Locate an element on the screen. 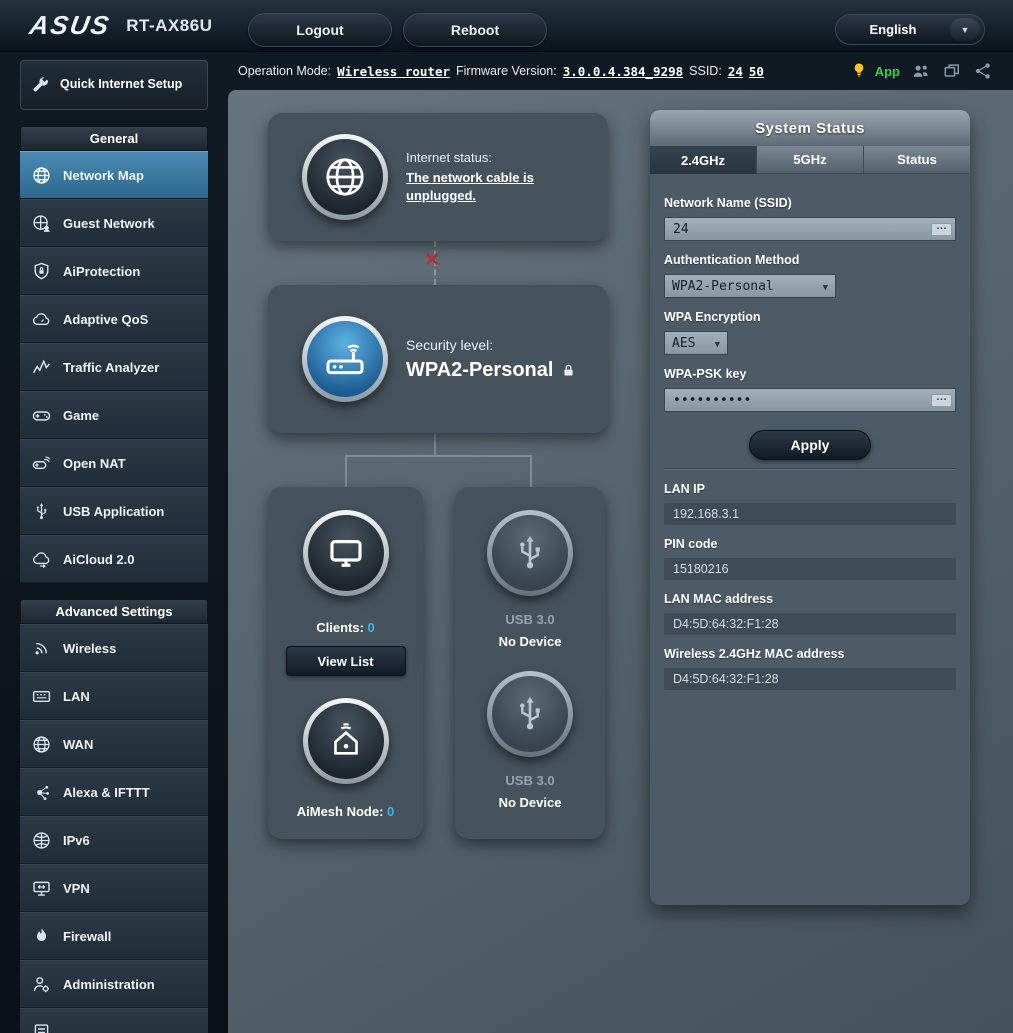 This screenshot has height=1033, width=1013. sidebar-item-adaptive-qos: Adaptive QoS is located at coordinates (114, 319).